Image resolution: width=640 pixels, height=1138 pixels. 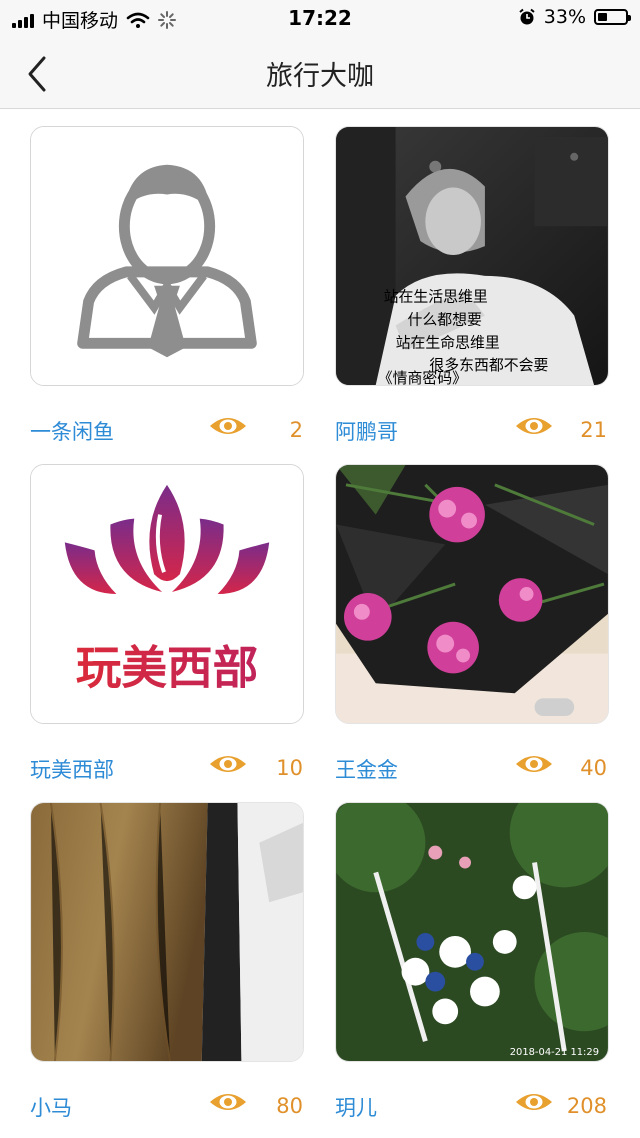 I want to click on image-quote-line: 什么都想要, so click(x=445, y=319).